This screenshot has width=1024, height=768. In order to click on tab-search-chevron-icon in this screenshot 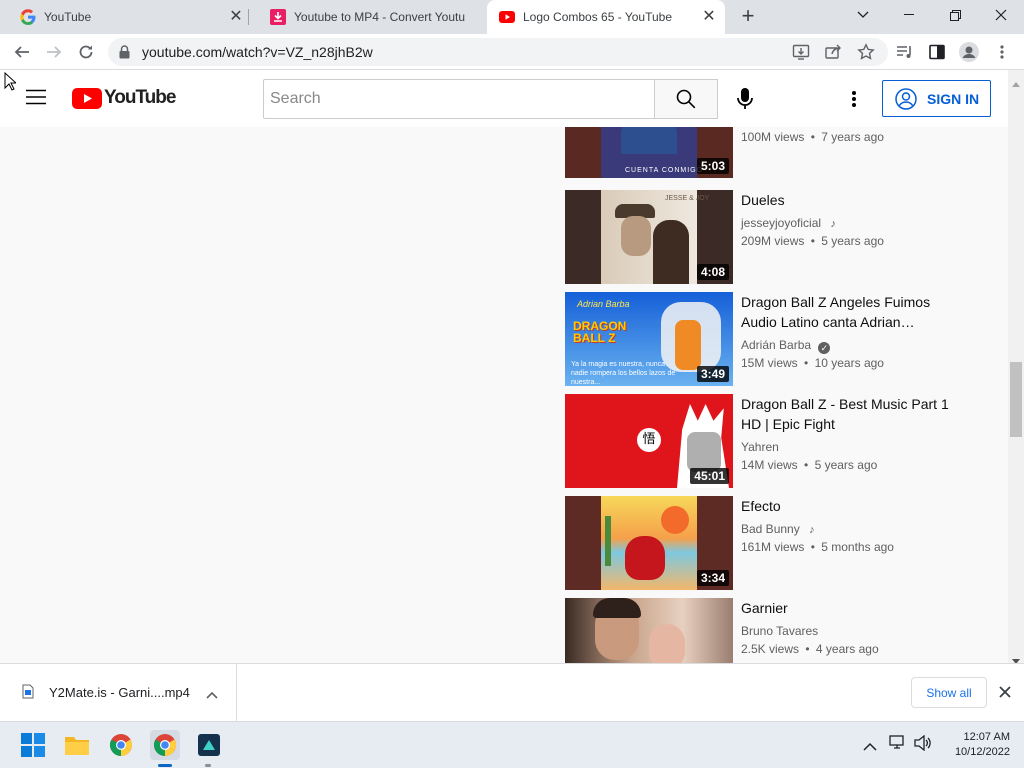, I will do `click(863, 15)`.